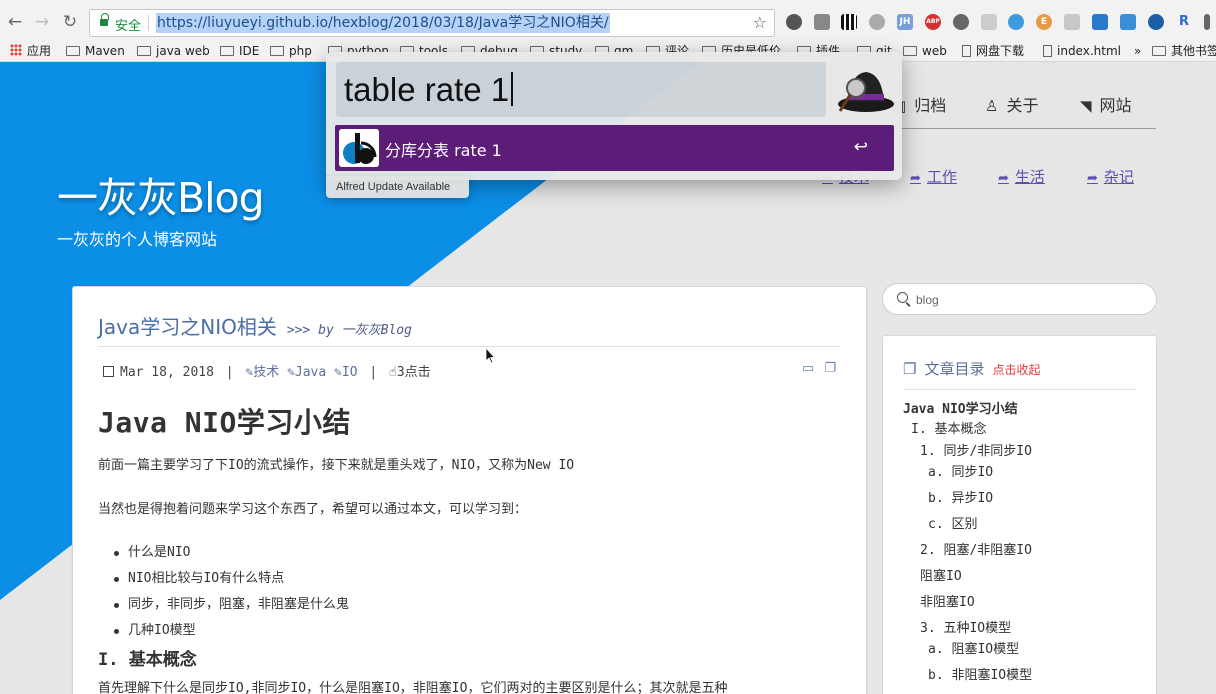 This screenshot has width=1216, height=694. Describe the element at coordinates (1184, 51) in the screenshot. I see `bookmark-folder: 其他书签` at that location.